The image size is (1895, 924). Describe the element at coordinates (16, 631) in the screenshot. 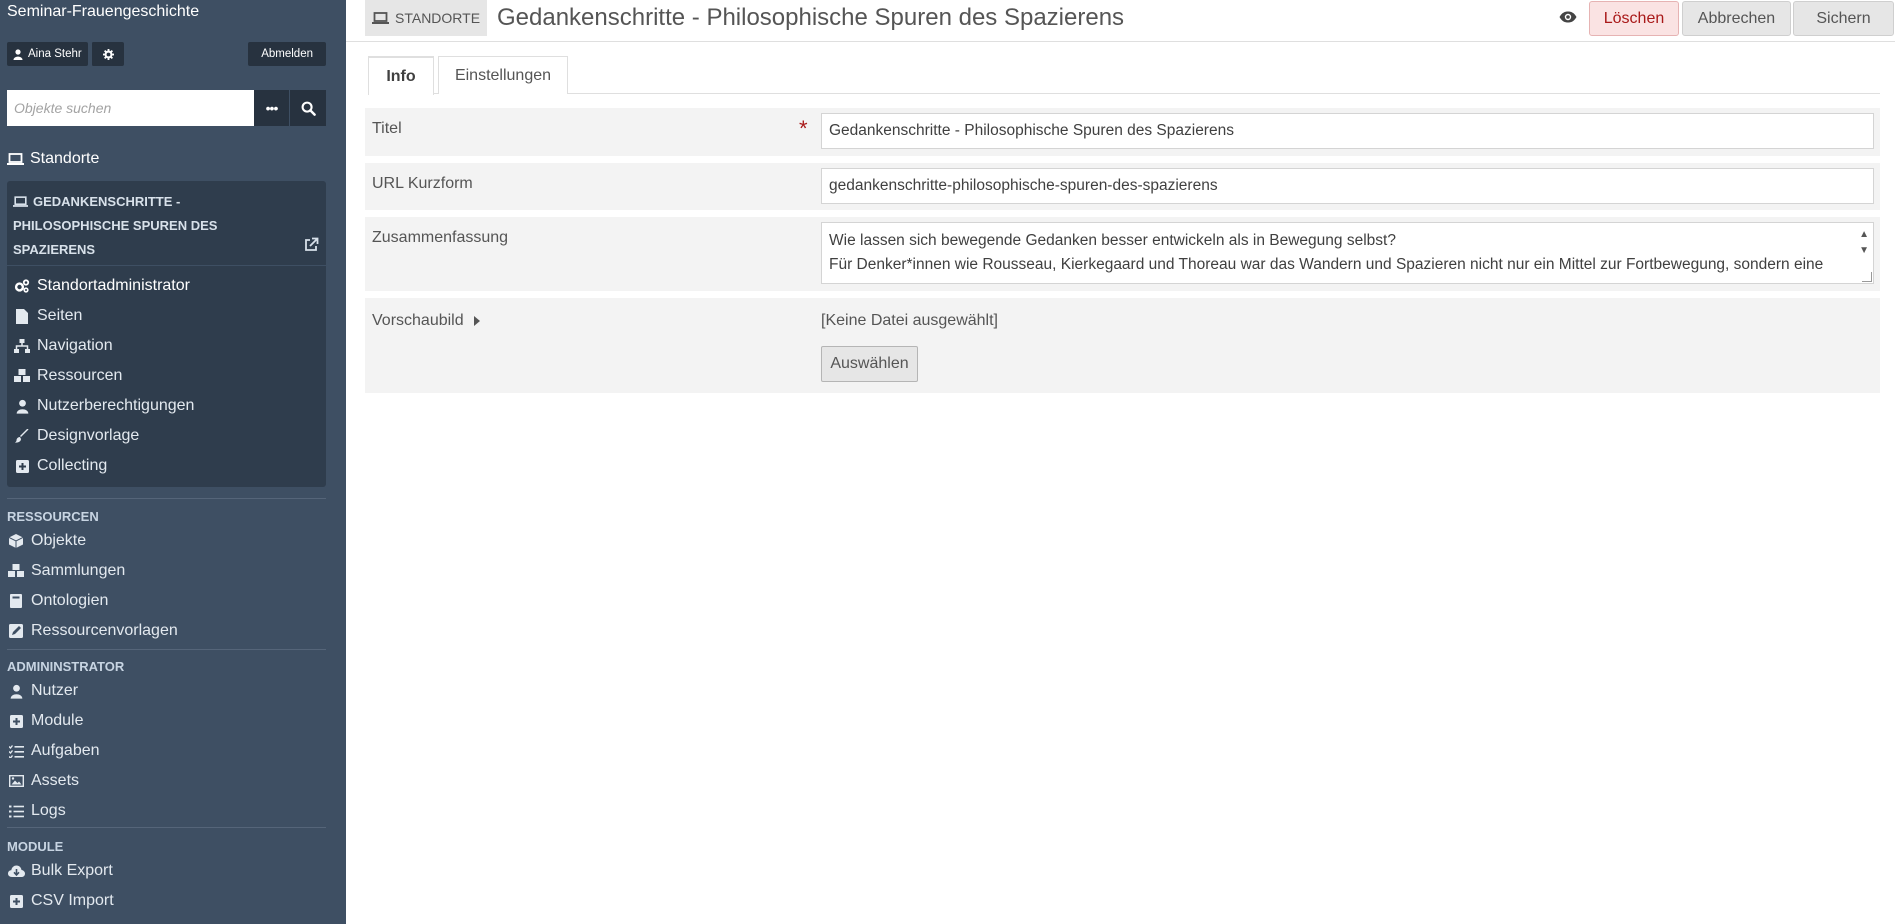

I see `edit-icon` at that location.